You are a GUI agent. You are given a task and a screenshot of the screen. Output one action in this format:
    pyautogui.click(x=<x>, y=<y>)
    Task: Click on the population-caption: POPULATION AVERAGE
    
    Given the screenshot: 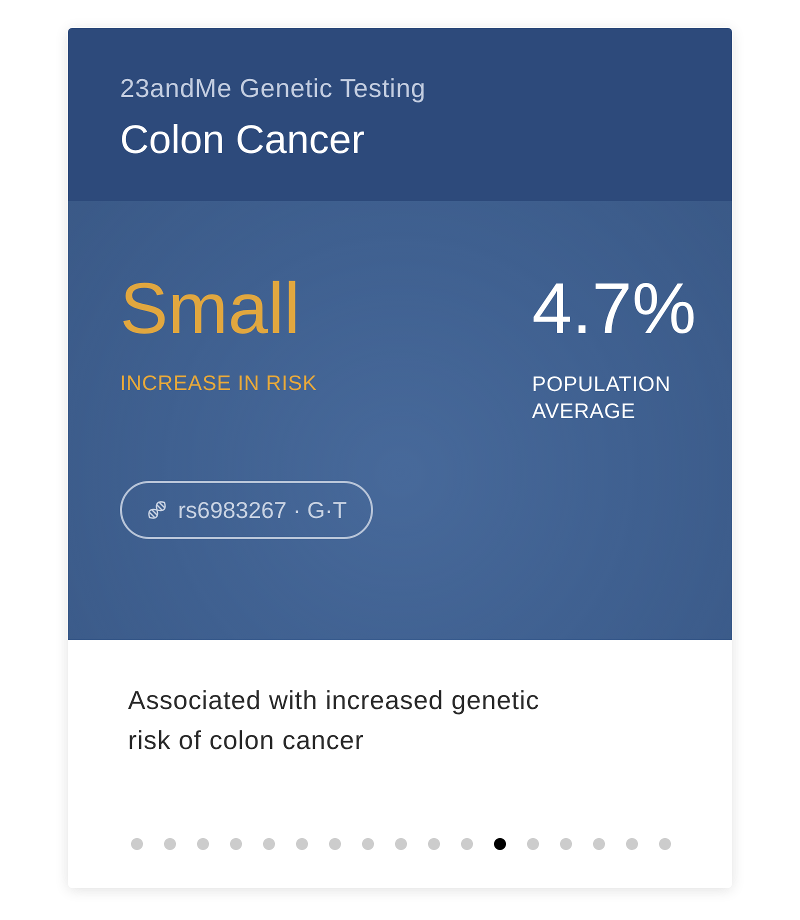 What is the action you would take?
    pyautogui.click(x=602, y=398)
    